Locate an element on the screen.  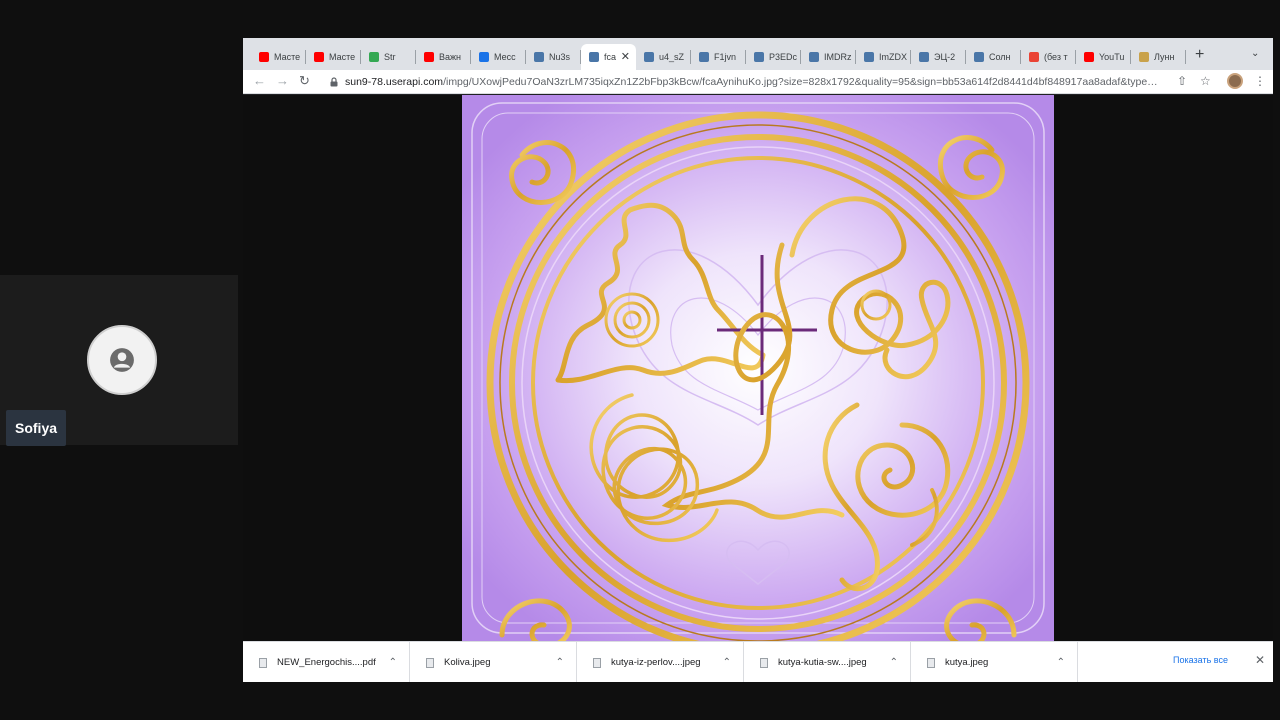
download-filename: kutya.jpeg is located at coordinates (967, 662).